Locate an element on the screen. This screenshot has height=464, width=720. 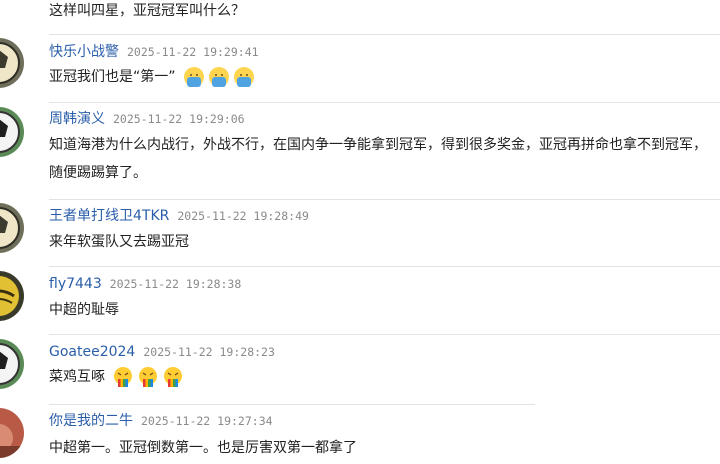
comment-text: 来年软蛋队又去踢亚冠 is located at coordinates (119, 242).